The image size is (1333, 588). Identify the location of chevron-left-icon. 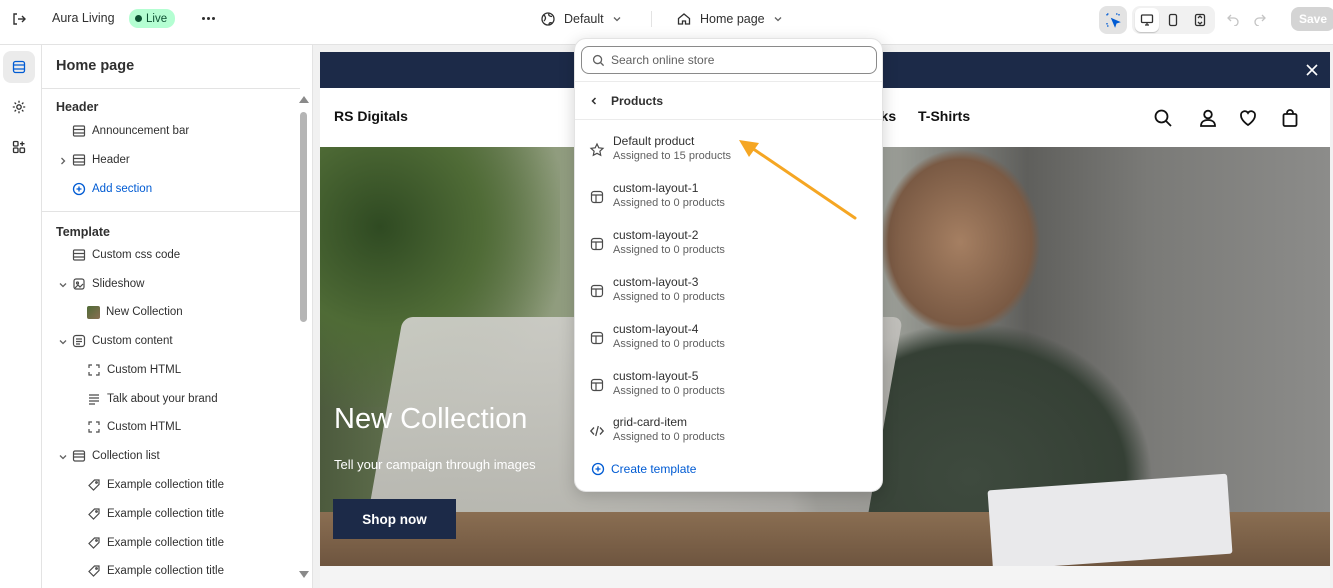
(594, 101).